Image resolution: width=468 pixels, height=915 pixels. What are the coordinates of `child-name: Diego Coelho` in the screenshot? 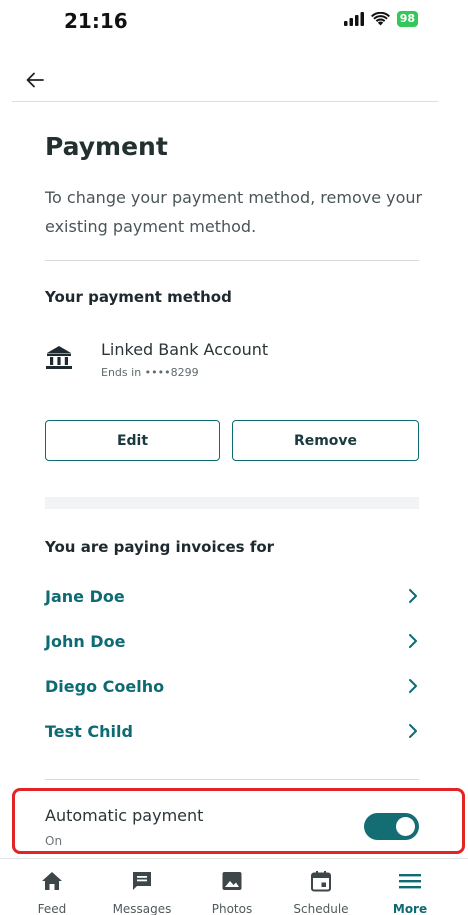 It's located at (105, 686).